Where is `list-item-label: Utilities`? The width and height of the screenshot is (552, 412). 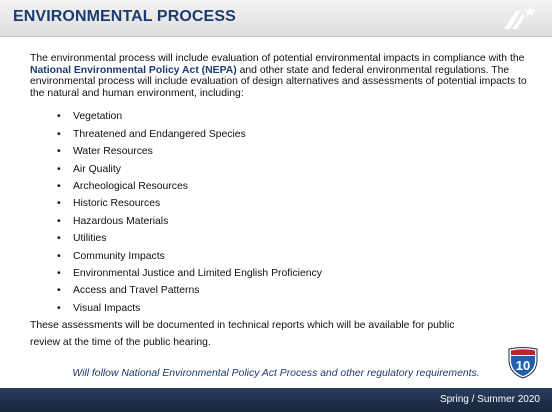
list-item-label: Utilities is located at coordinates (90, 239).